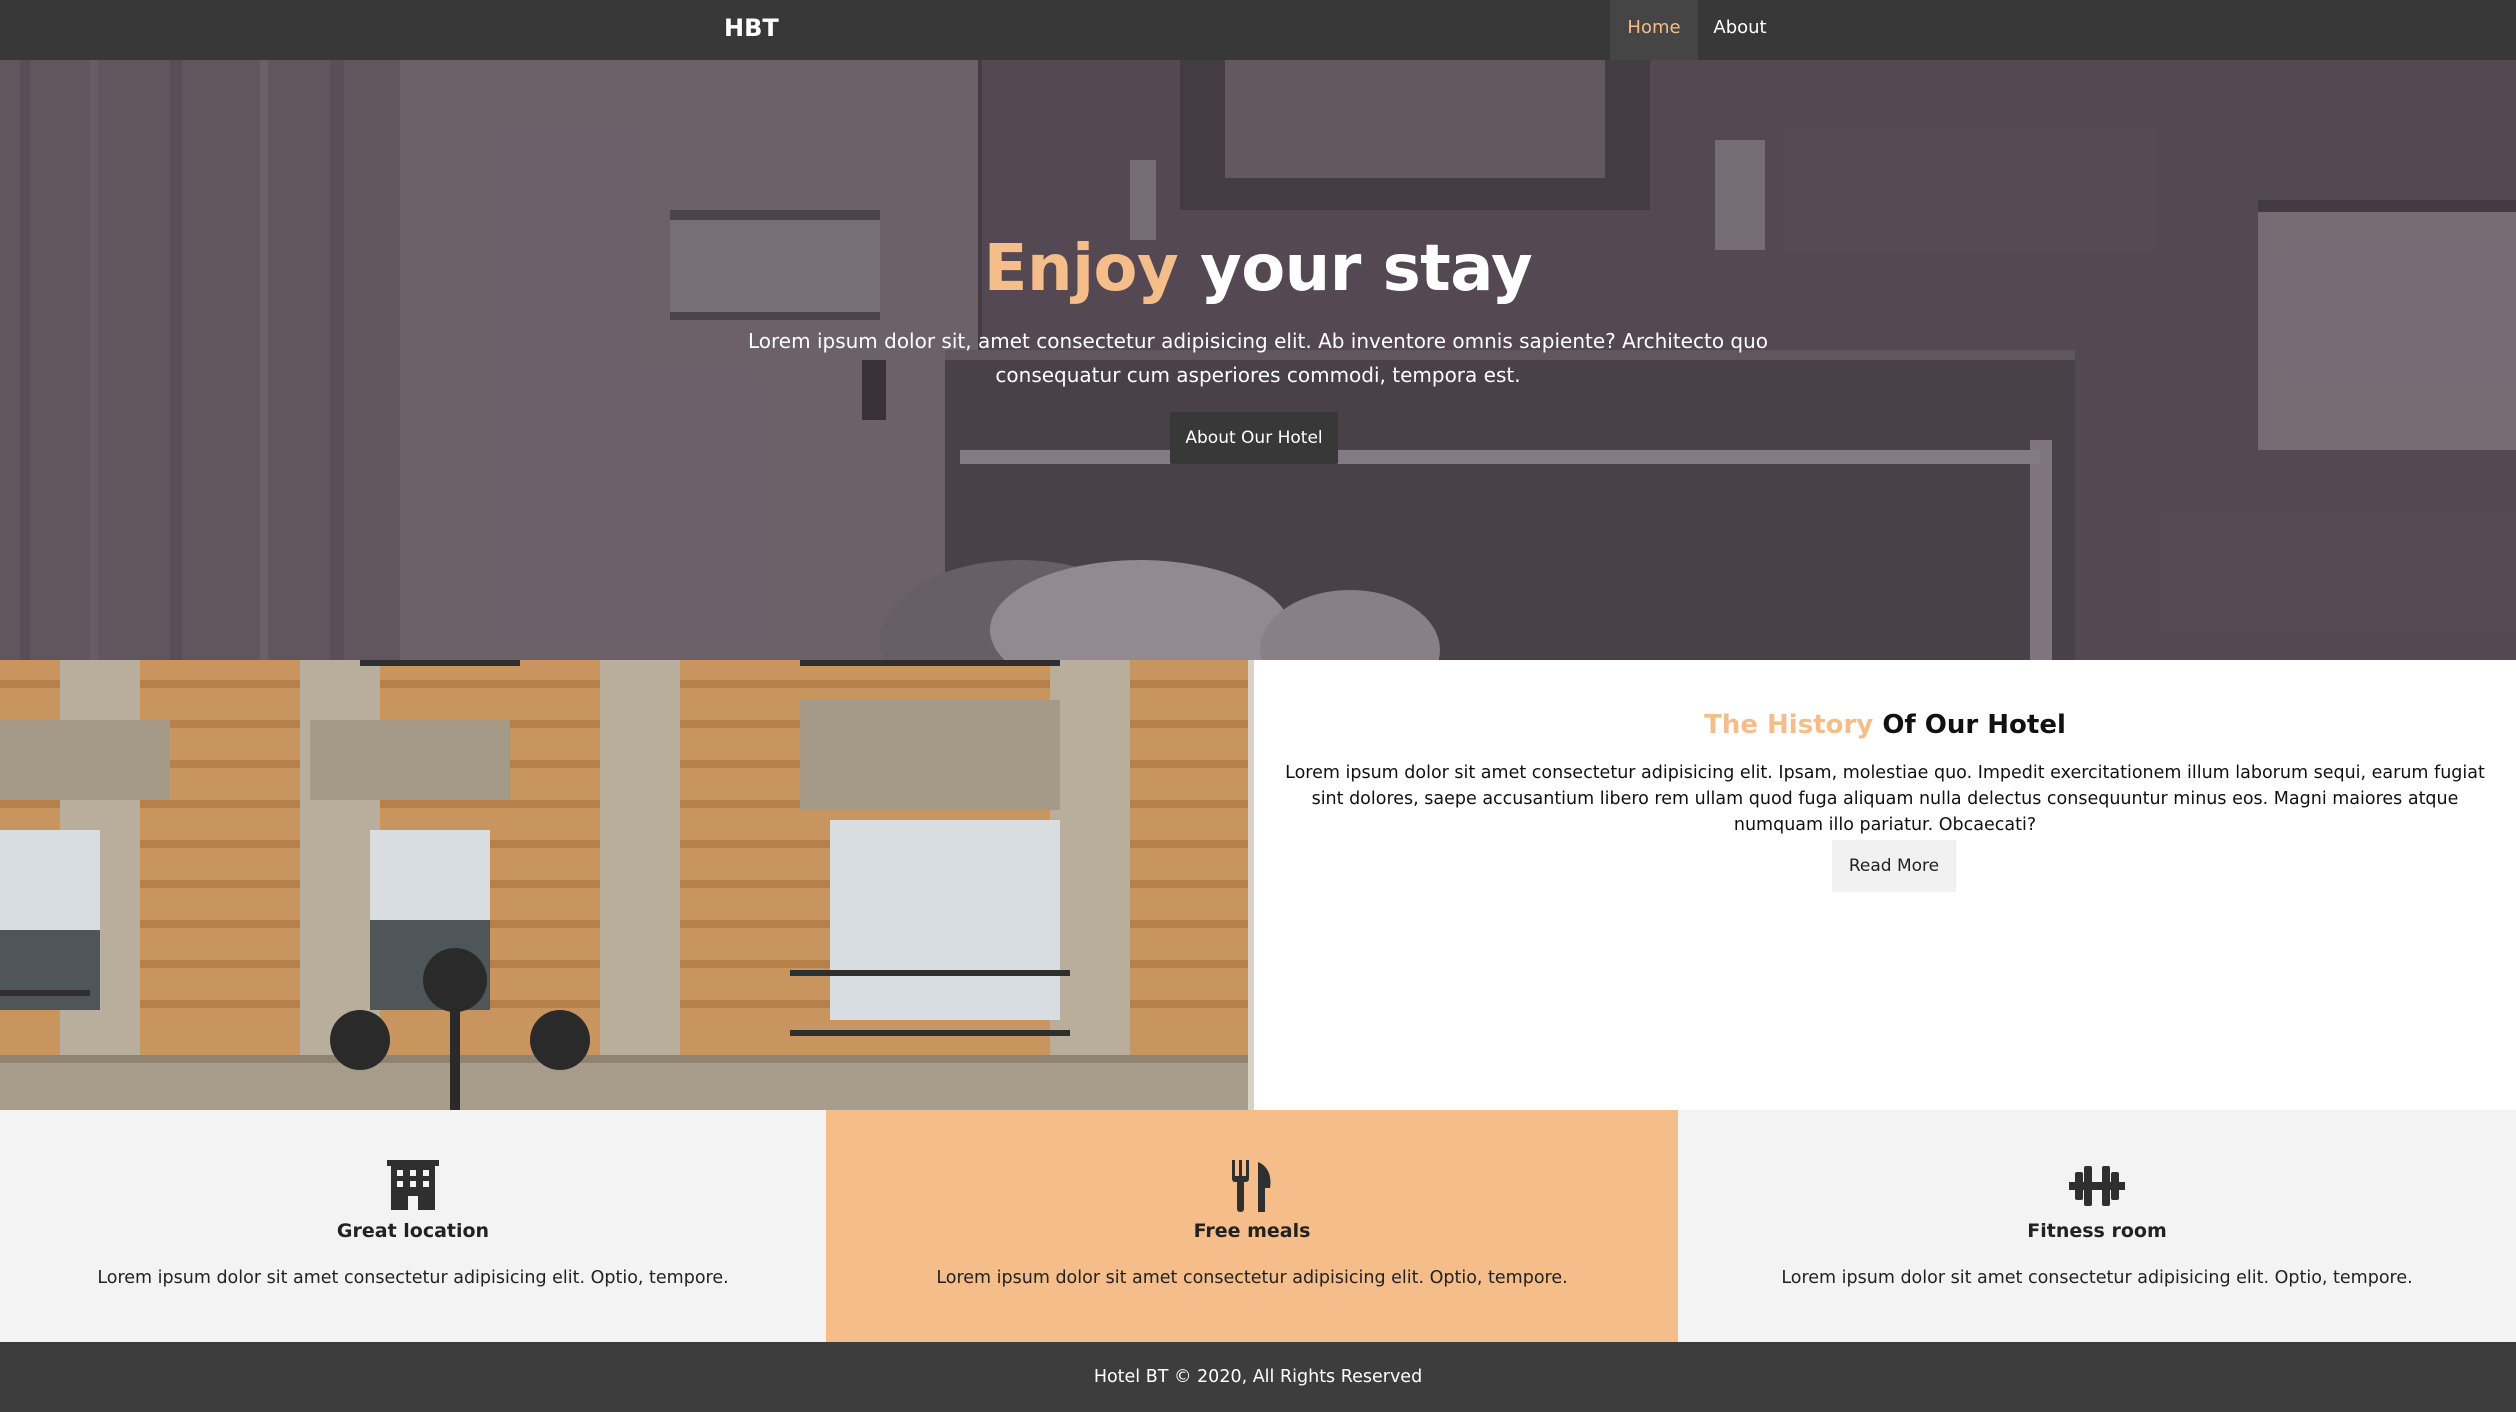 This screenshot has height=1412, width=2516. What do you see at coordinates (751, 30) in the screenshot?
I see `brand-logo: HBT` at bounding box center [751, 30].